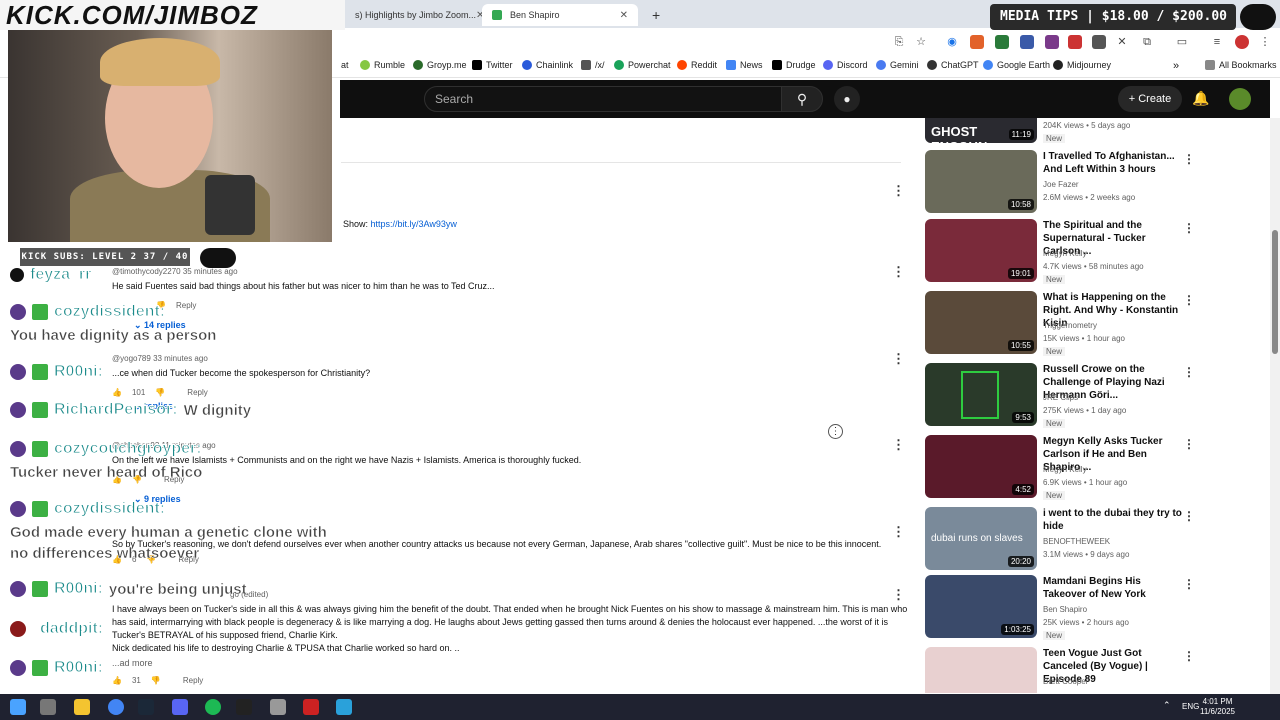 The width and height of the screenshot is (1280, 720). Describe the element at coordinates (981, 181) in the screenshot. I see `video-thumbnail: 10:58` at that location.